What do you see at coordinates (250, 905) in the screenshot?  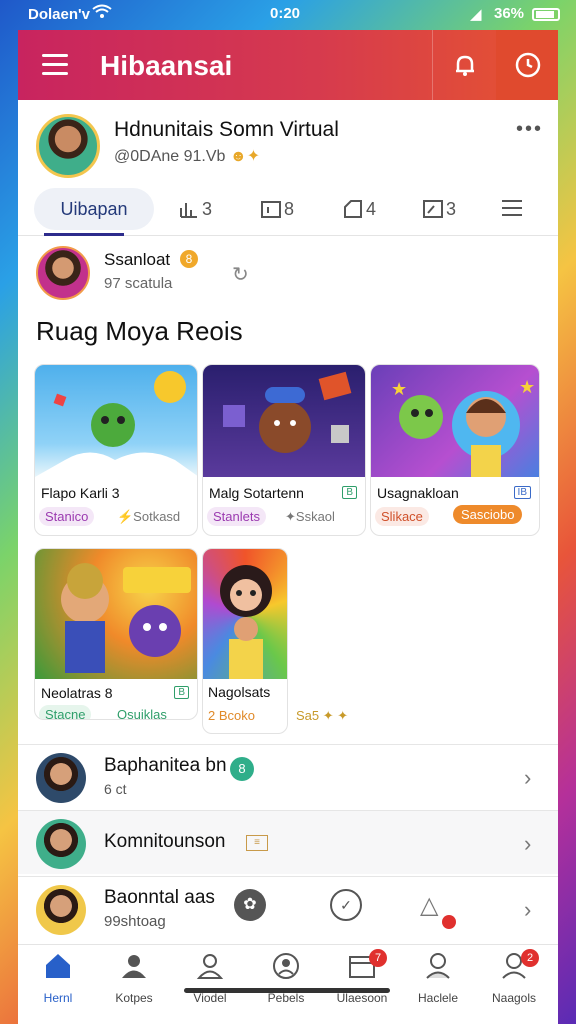 I see `settings-icon: ✿` at bounding box center [250, 905].